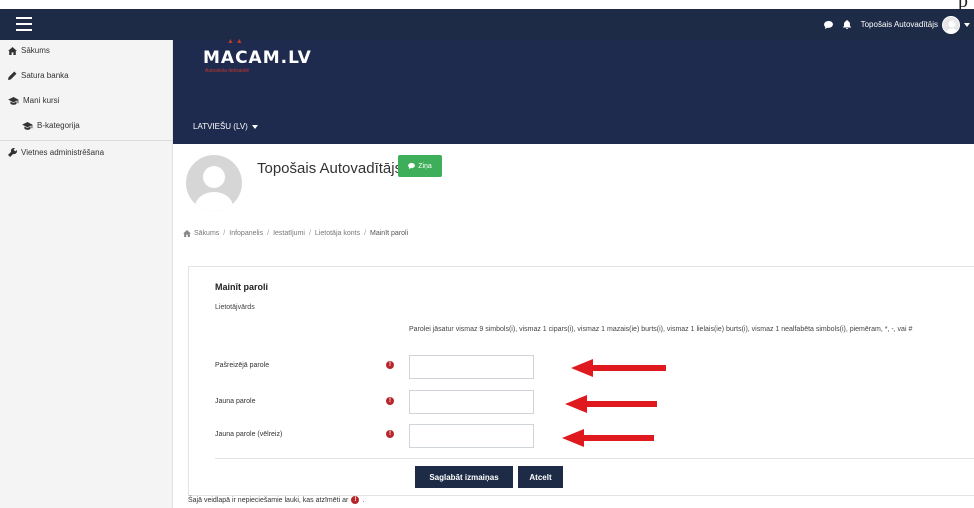  What do you see at coordinates (235, 401) in the screenshot?
I see `new-password-label: Jauna parole` at bounding box center [235, 401].